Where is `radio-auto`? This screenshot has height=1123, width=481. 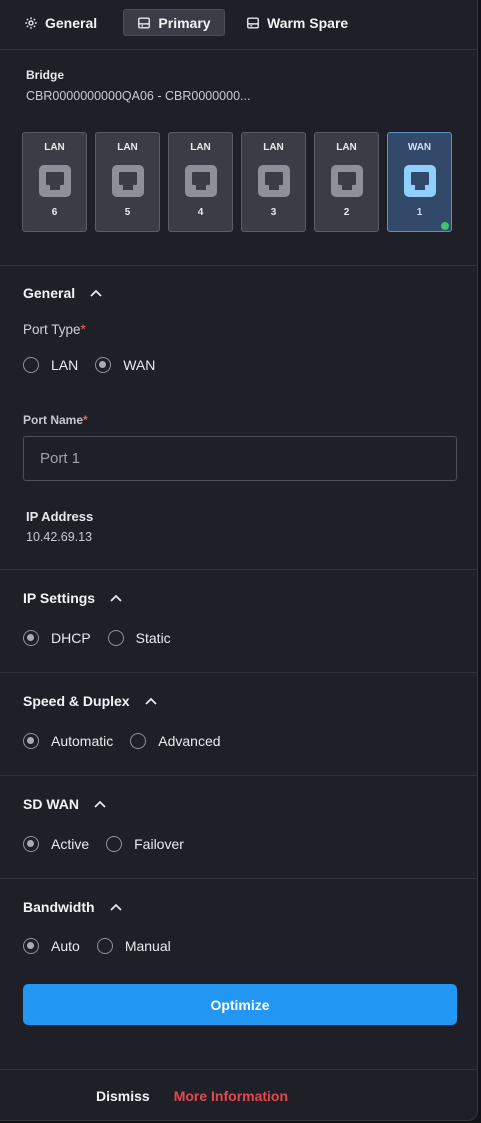 radio-auto is located at coordinates (31, 946).